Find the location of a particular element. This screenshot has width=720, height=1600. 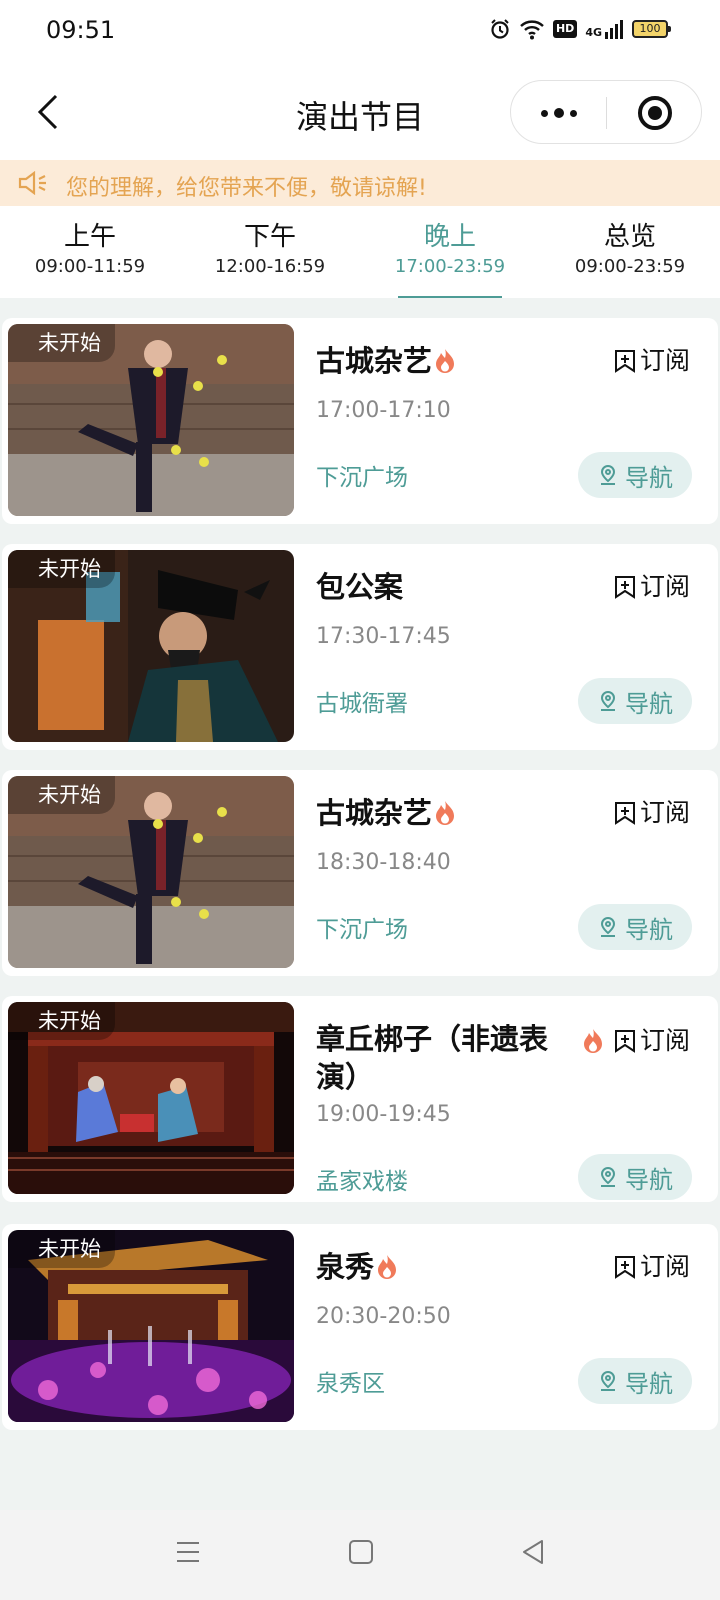

show-card: 未开始 章丘梆子（非遗表演） 订阅 19:00-19:45 孟家戏楼 导航 is located at coordinates (360, 1099).